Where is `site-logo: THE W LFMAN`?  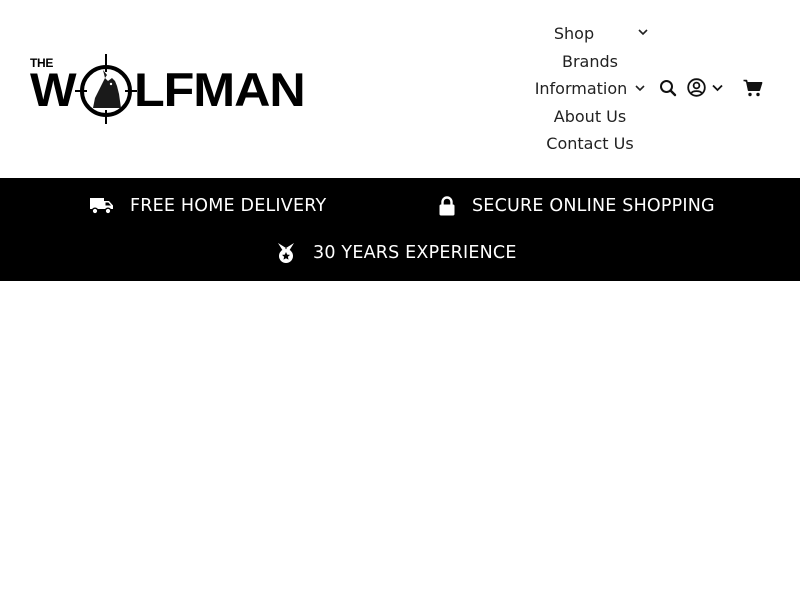
site-logo: THE W LFMAN is located at coordinates (177, 89).